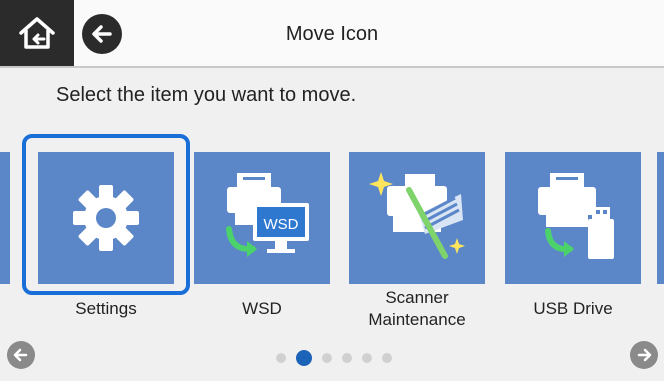 The width and height of the screenshot is (664, 381). I want to click on tile-label-wsd: WSD, so click(262, 308).